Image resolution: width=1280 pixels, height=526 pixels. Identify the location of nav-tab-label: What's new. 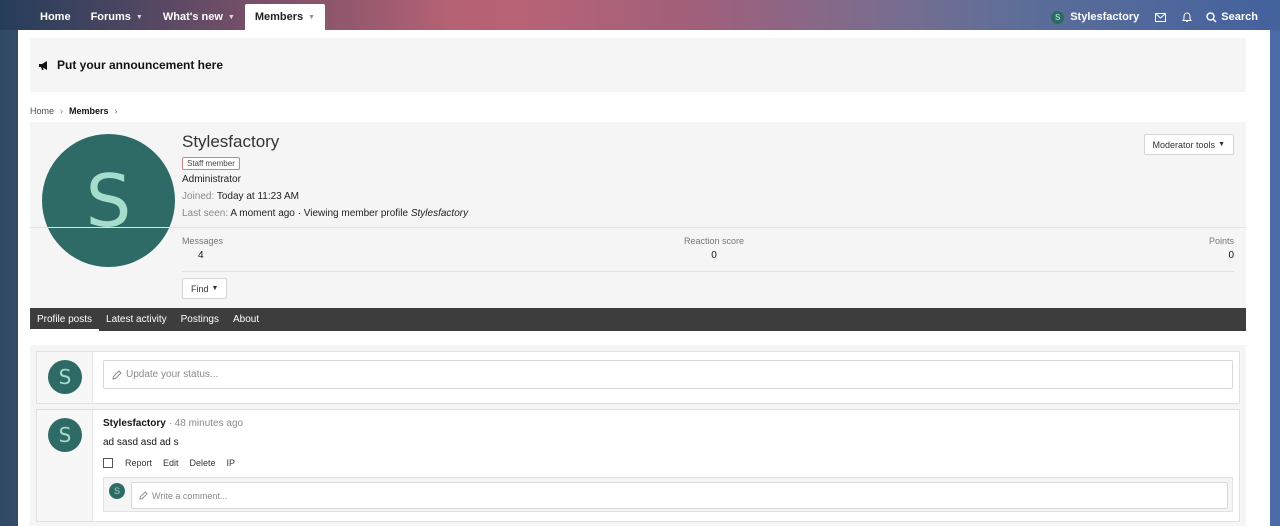
(192, 17).